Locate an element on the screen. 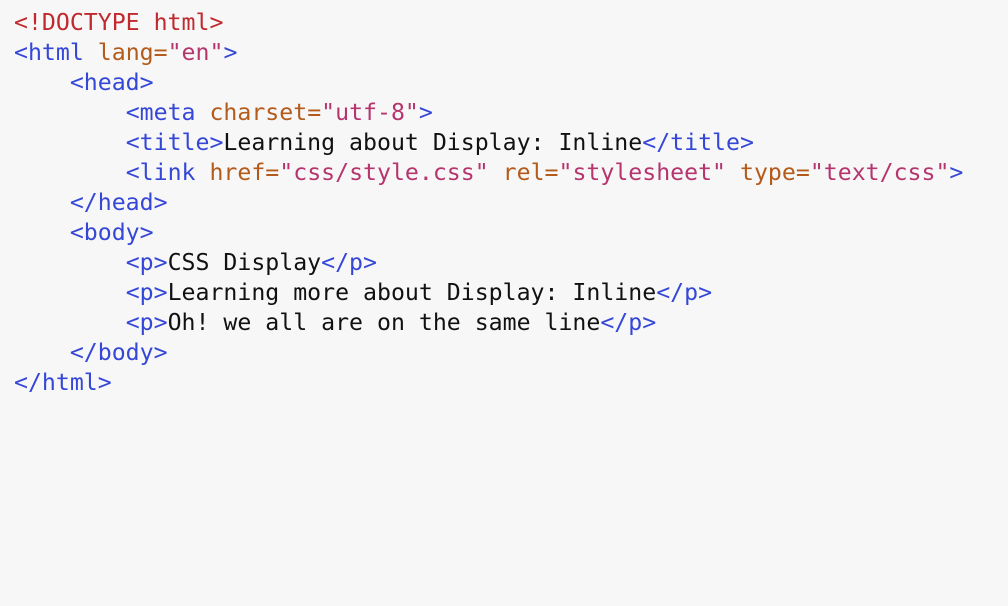  tag-token: <body> is located at coordinates (111, 232).